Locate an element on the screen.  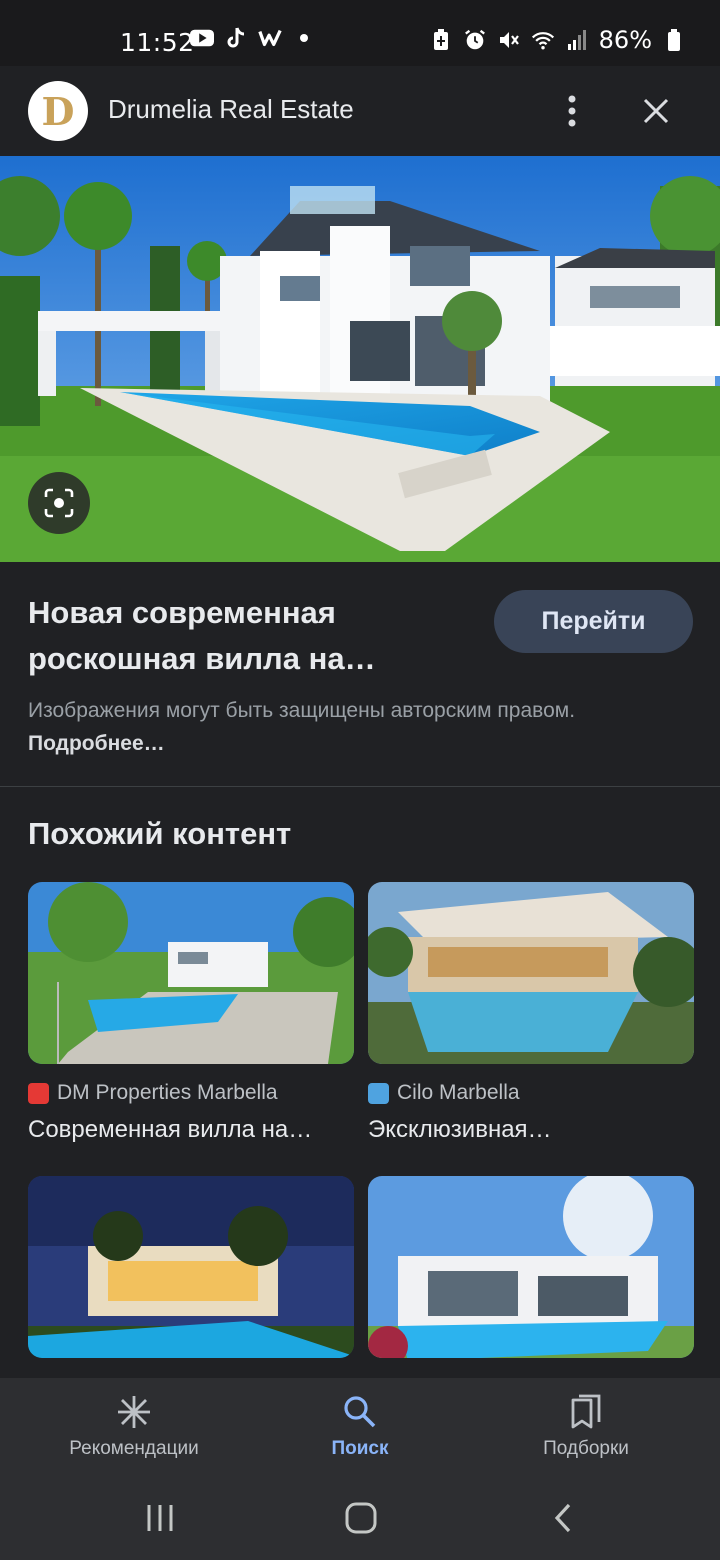
site-logo: D is located at coordinates (58, 111).